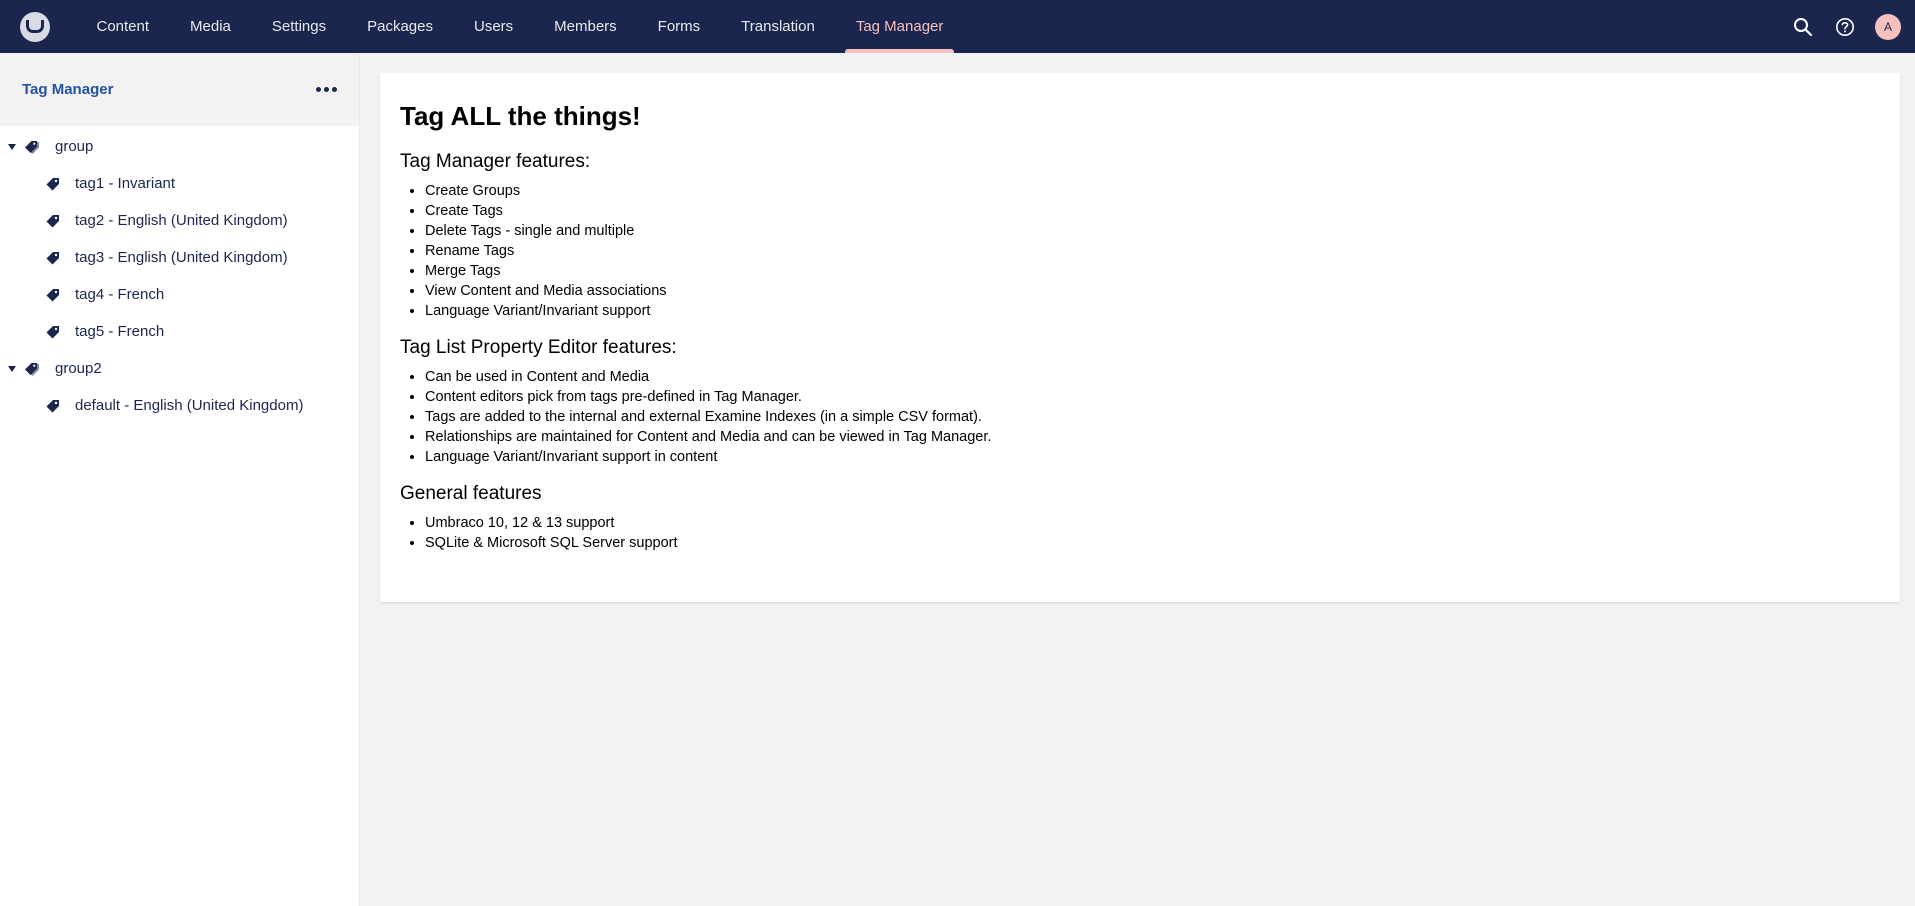 This screenshot has height=906, width=1915. What do you see at coordinates (189, 405) in the screenshot?
I see `tree-tag-label: default - English (United Kingdom)` at bounding box center [189, 405].